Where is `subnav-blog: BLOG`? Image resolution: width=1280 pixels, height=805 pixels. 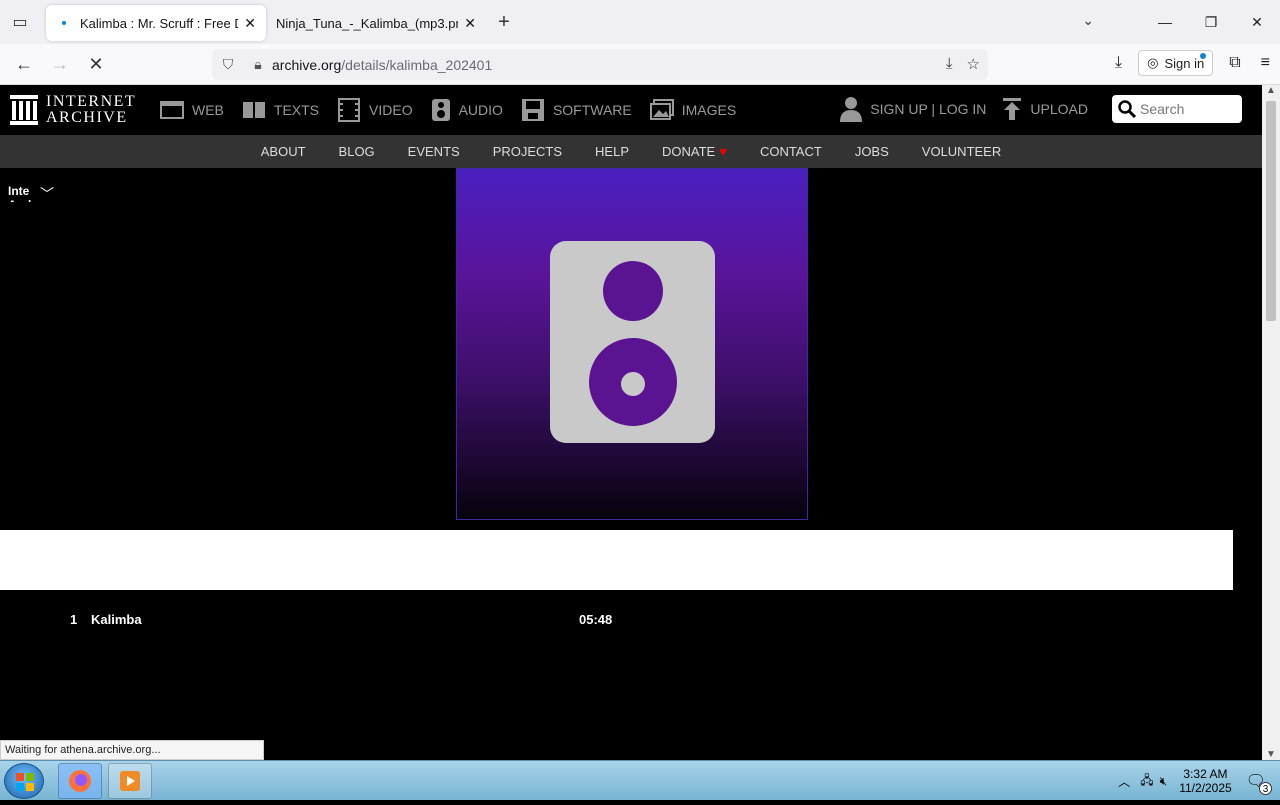
subnav-blog: BLOG is located at coordinates (357, 151).